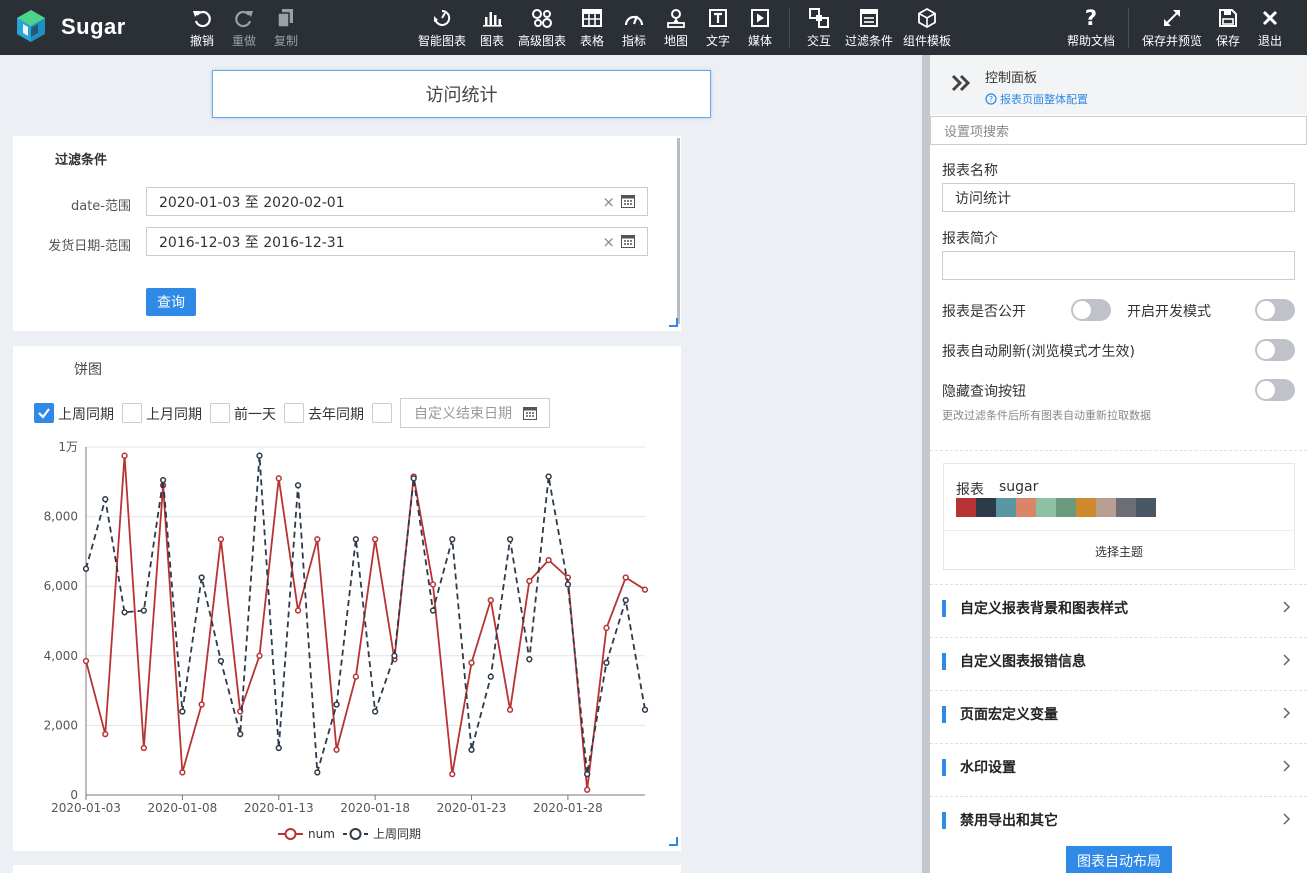  I want to click on compare-prev-day-label: 前一天, so click(255, 415).